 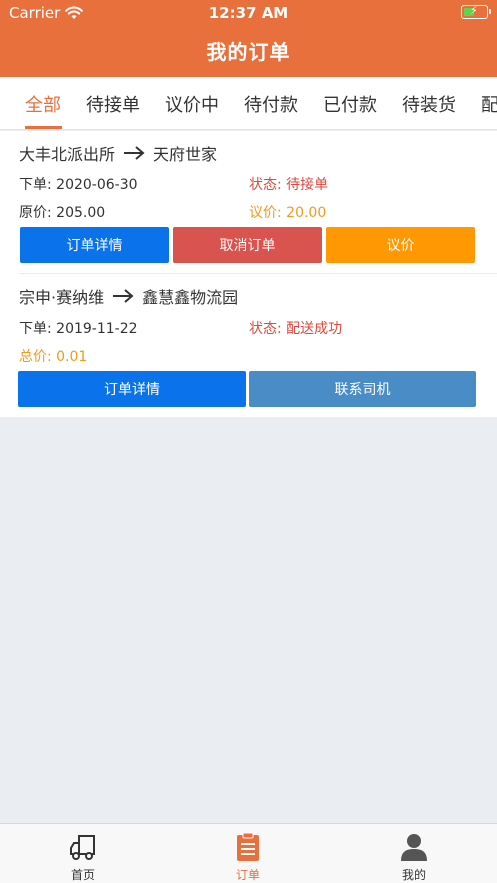 What do you see at coordinates (53, 356) in the screenshot?
I see `total-price: 总价: 0.01` at bounding box center [53, 356].